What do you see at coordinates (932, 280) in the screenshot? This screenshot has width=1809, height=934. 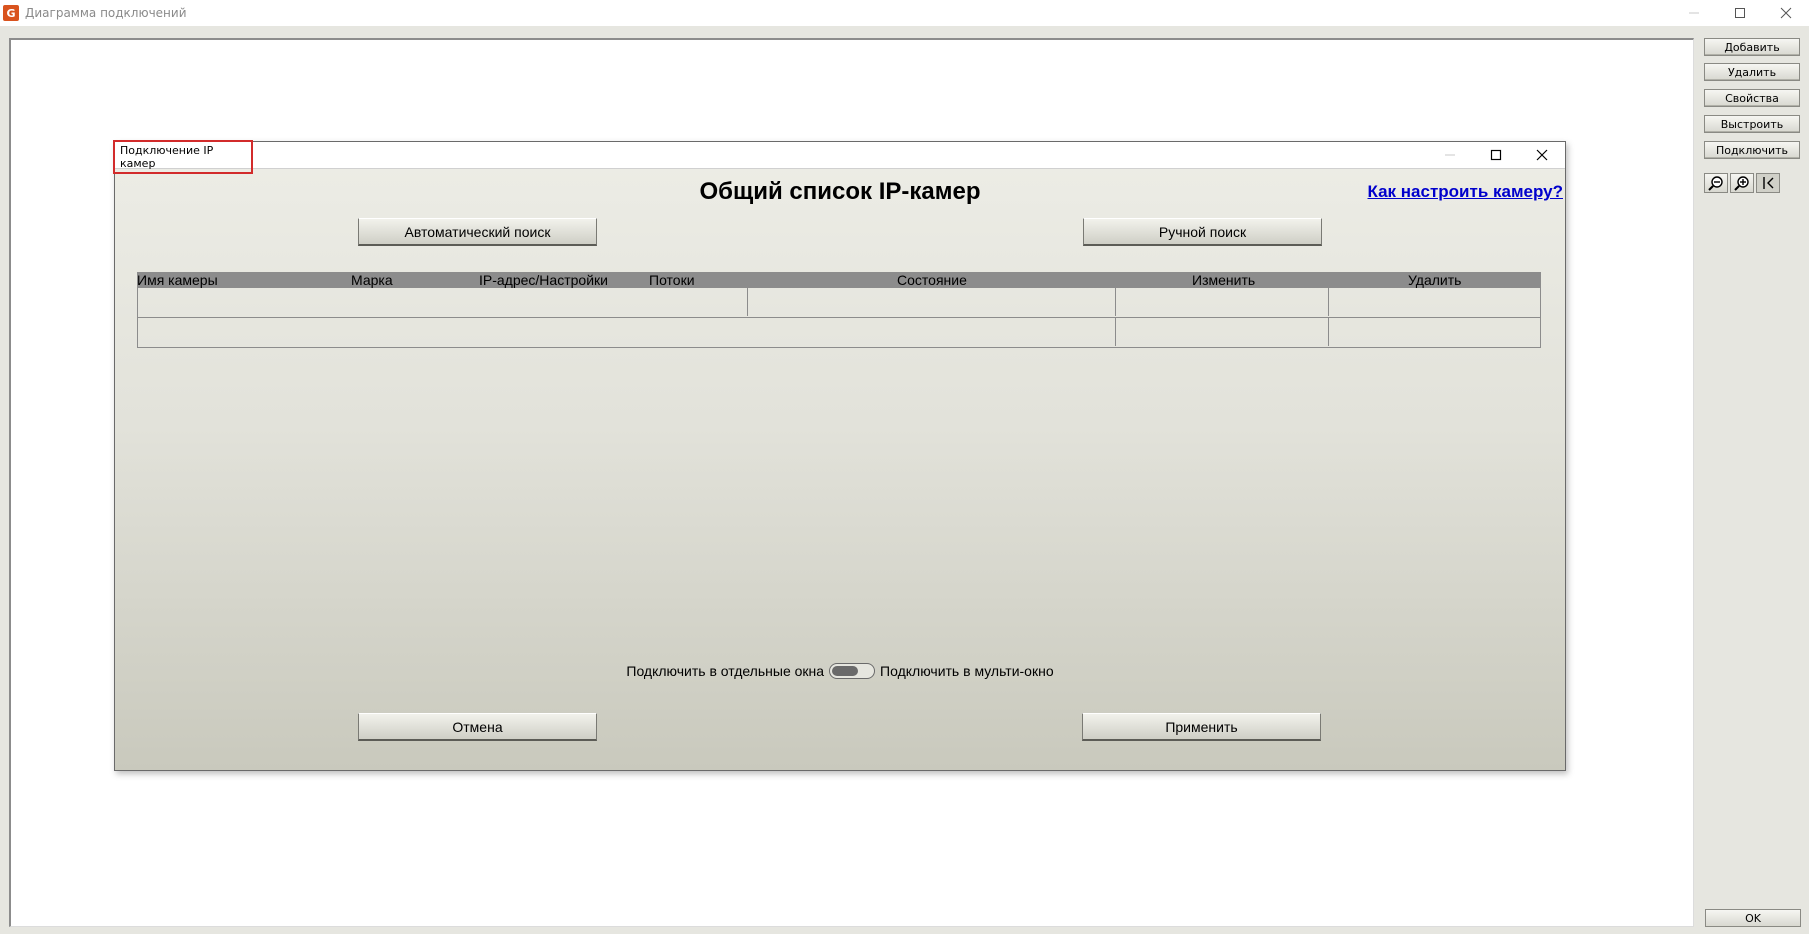 I see `column-header-state: Состояние` at bounding box center [932, 280].